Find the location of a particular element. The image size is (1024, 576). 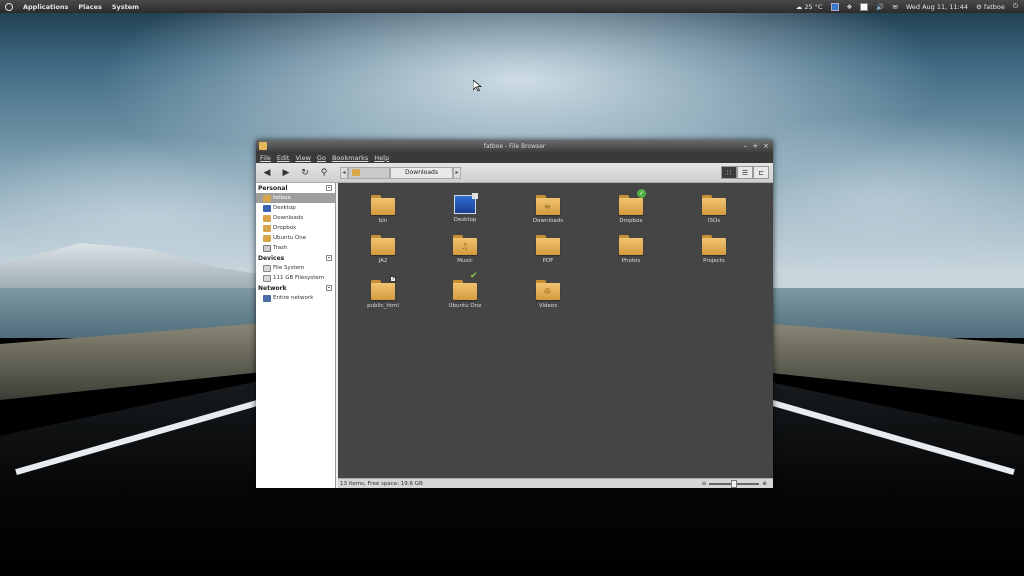

sidebar-section-devices: Devices – is located at coordinates (295, 258).